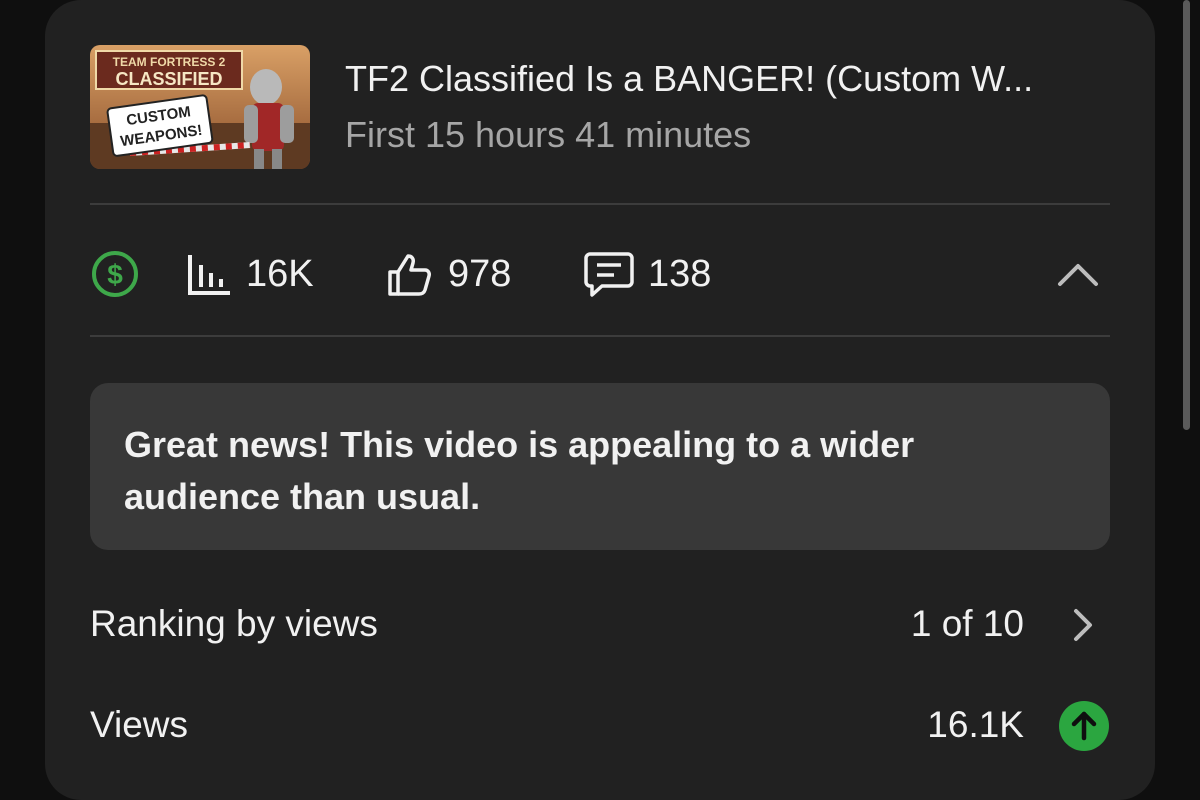  I want to click on stats-row: $ 16K 978 138, so click(600, 274).